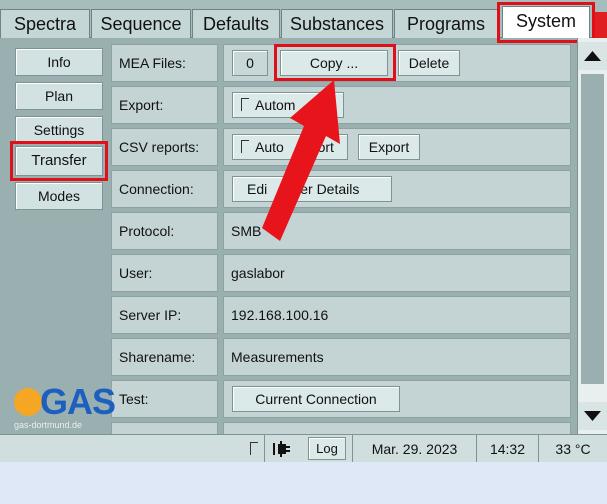 This screenshot has height=504, width=607. What do you see at coordinates (397, 357) in the screenshot?
I see `sharename-value: Measurements` at bounding box center [397, 357].